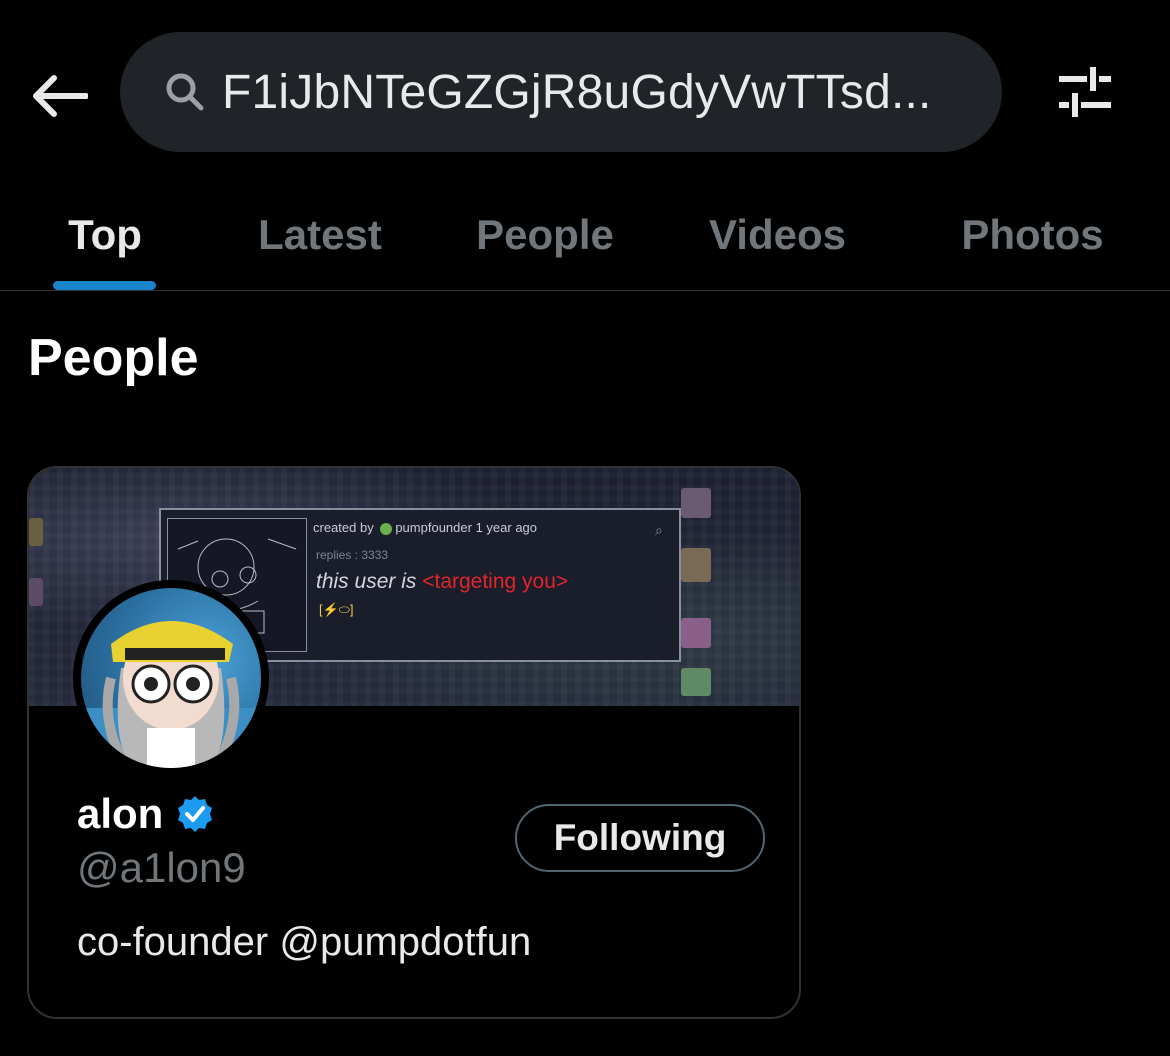 The image size is (1170, 1056). What do you see at coordinates (640, 838) in the screenshot?
I see `following-button: Following` at bounding box center [640, 838].